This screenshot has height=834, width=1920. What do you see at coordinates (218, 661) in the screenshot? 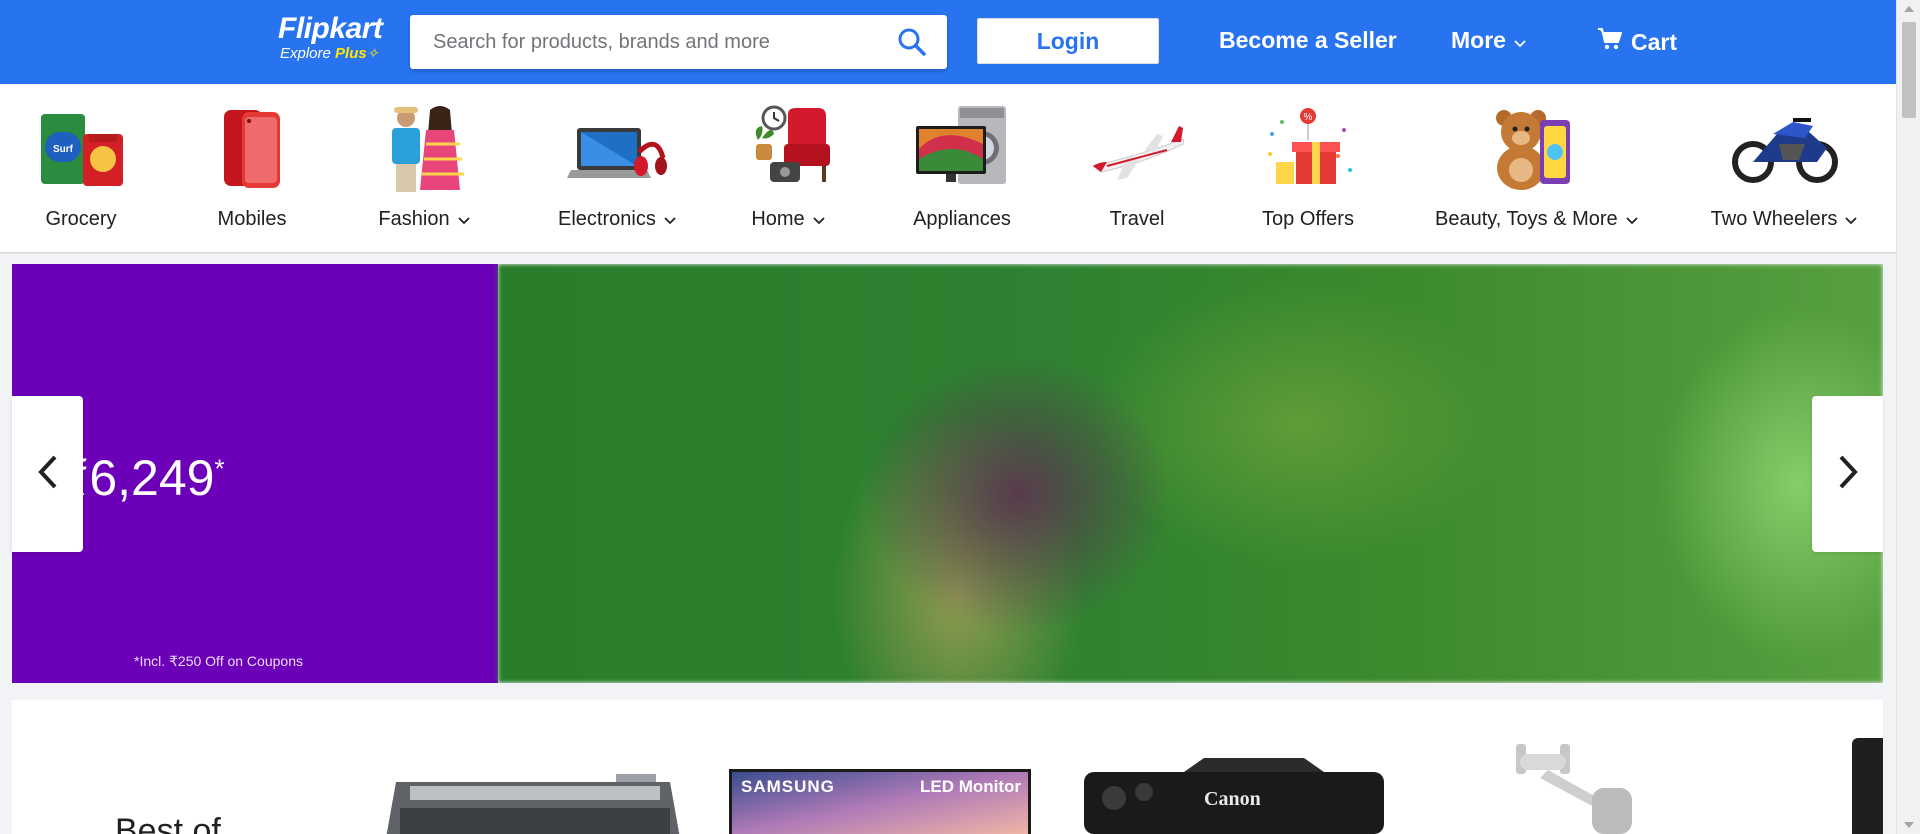
I see `banner-coupon-note: *Incl. ₹250 Off on Coupons` at bounding box center [218, 661].